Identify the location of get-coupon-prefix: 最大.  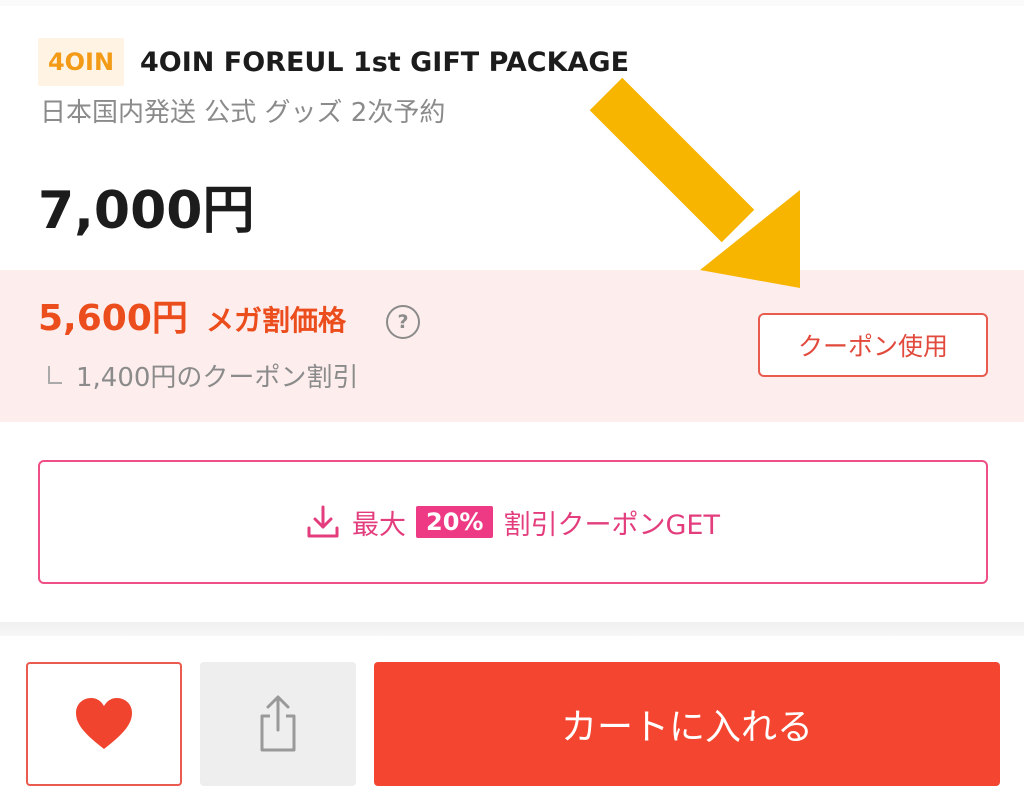
(379, 525).